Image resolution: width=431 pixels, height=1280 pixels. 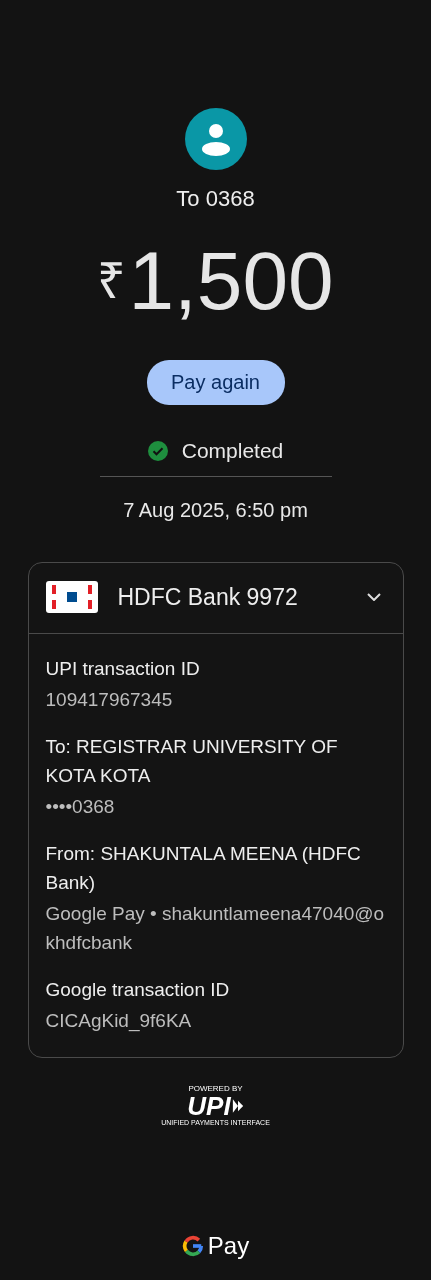 I want to click on recipient-title: To 0368, so click(x=215, y=199).